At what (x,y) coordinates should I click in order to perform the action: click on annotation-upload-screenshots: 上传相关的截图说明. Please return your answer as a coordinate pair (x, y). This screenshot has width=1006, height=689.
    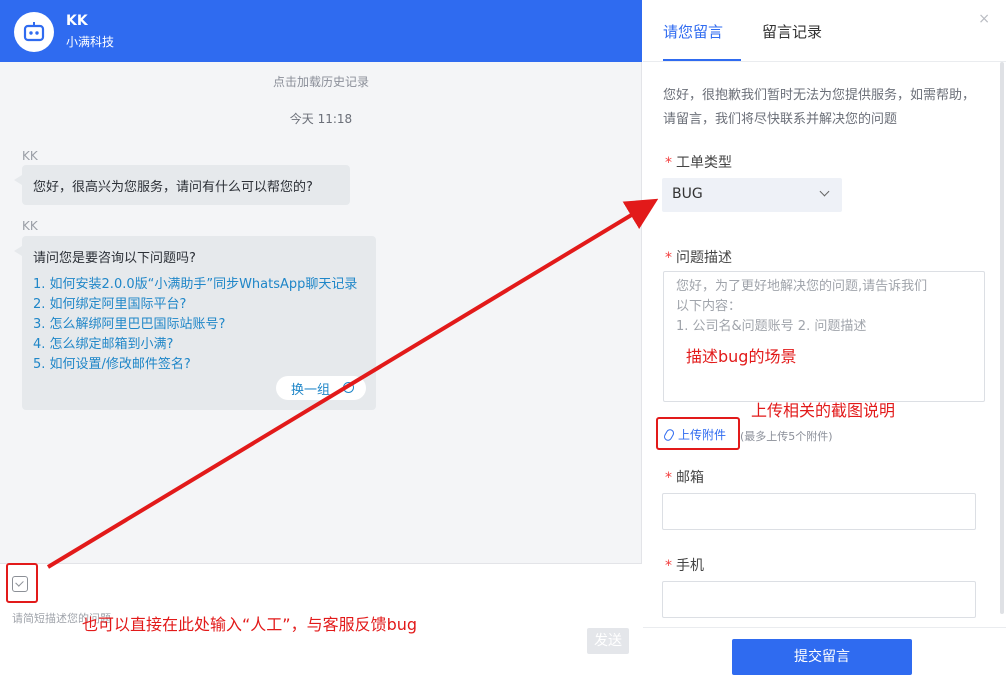
    Looking at the image, I should click on (823, 410).